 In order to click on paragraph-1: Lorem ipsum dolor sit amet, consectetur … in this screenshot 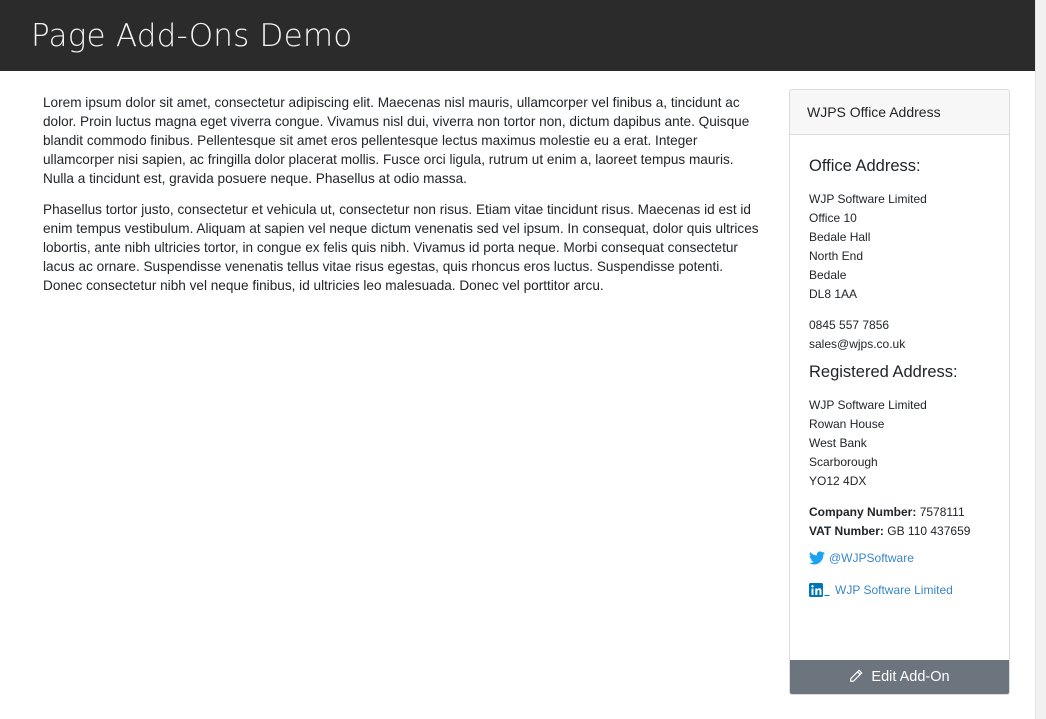, I will do `click(396, 140)`.